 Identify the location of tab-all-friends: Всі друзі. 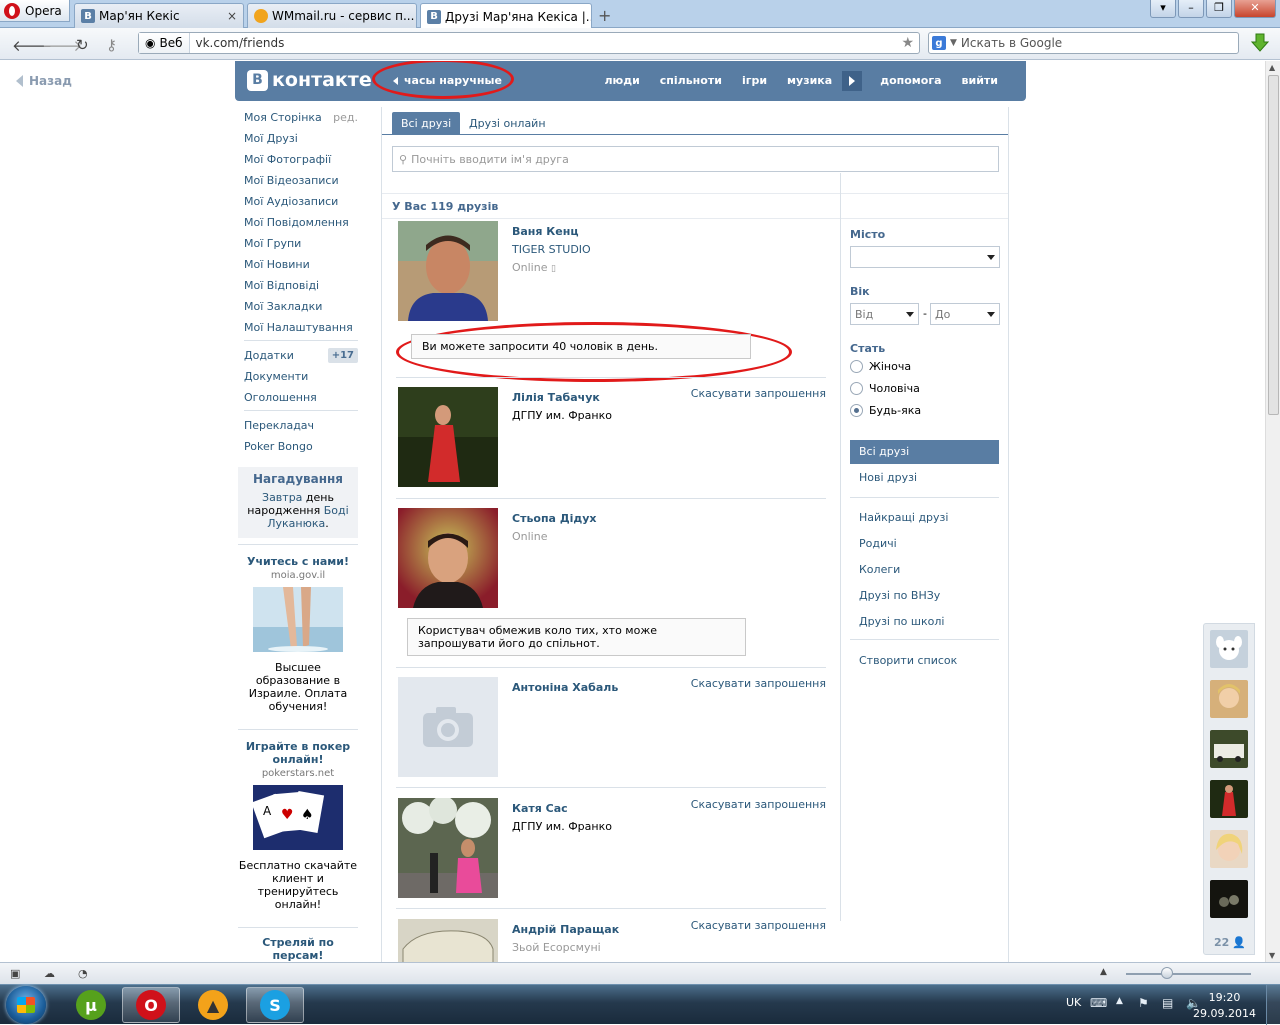
(426, 123).